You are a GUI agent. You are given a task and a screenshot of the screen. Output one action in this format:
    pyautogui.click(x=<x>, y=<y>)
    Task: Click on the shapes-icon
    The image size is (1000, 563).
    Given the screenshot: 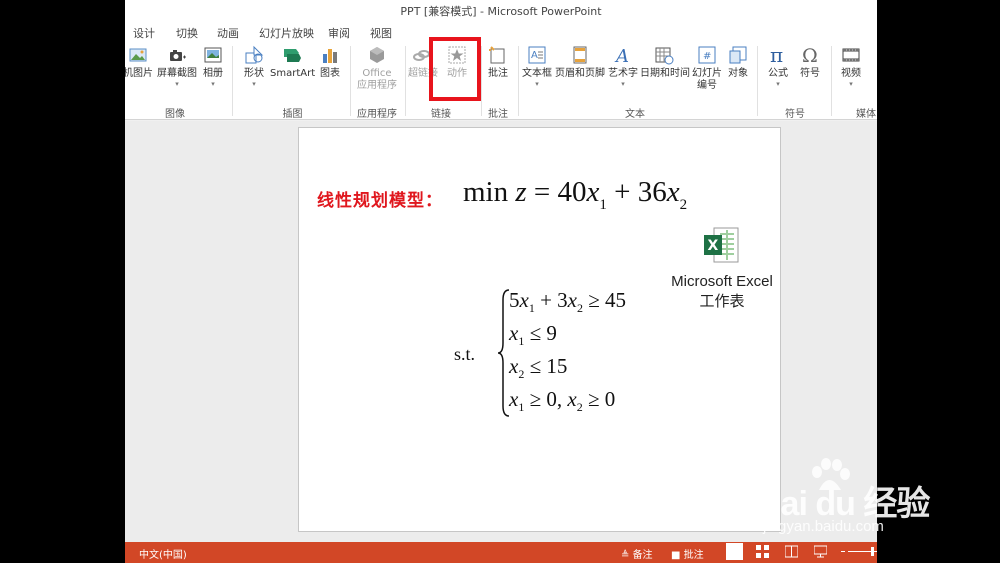 What is the action you would take?
    pyautogui.click(x=254, y=54)
    